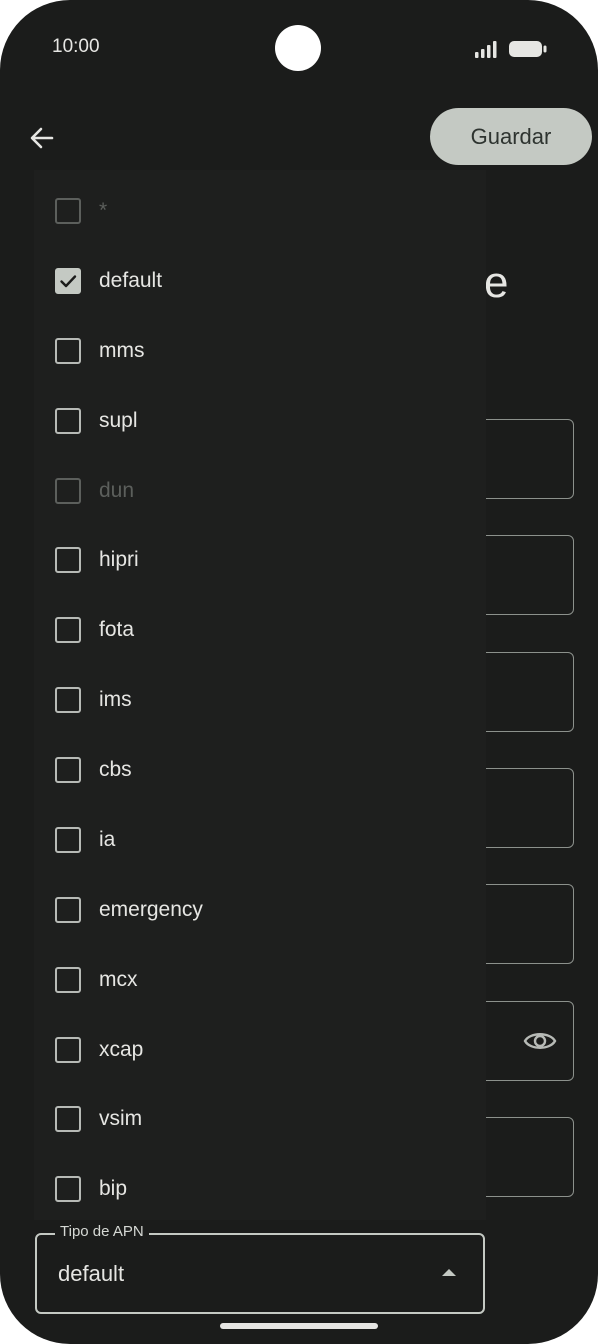 Image resolution: width=598 pixels, height=1344 pixels. What do you see at coordinates (103, 210) in the screenshot?
I see `menu-item-label: *` at bounding box center [103, 210].